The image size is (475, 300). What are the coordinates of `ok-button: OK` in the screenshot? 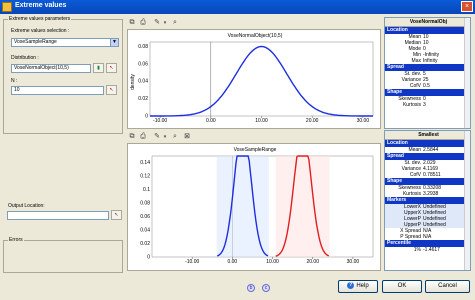 It's located at (402, 286).